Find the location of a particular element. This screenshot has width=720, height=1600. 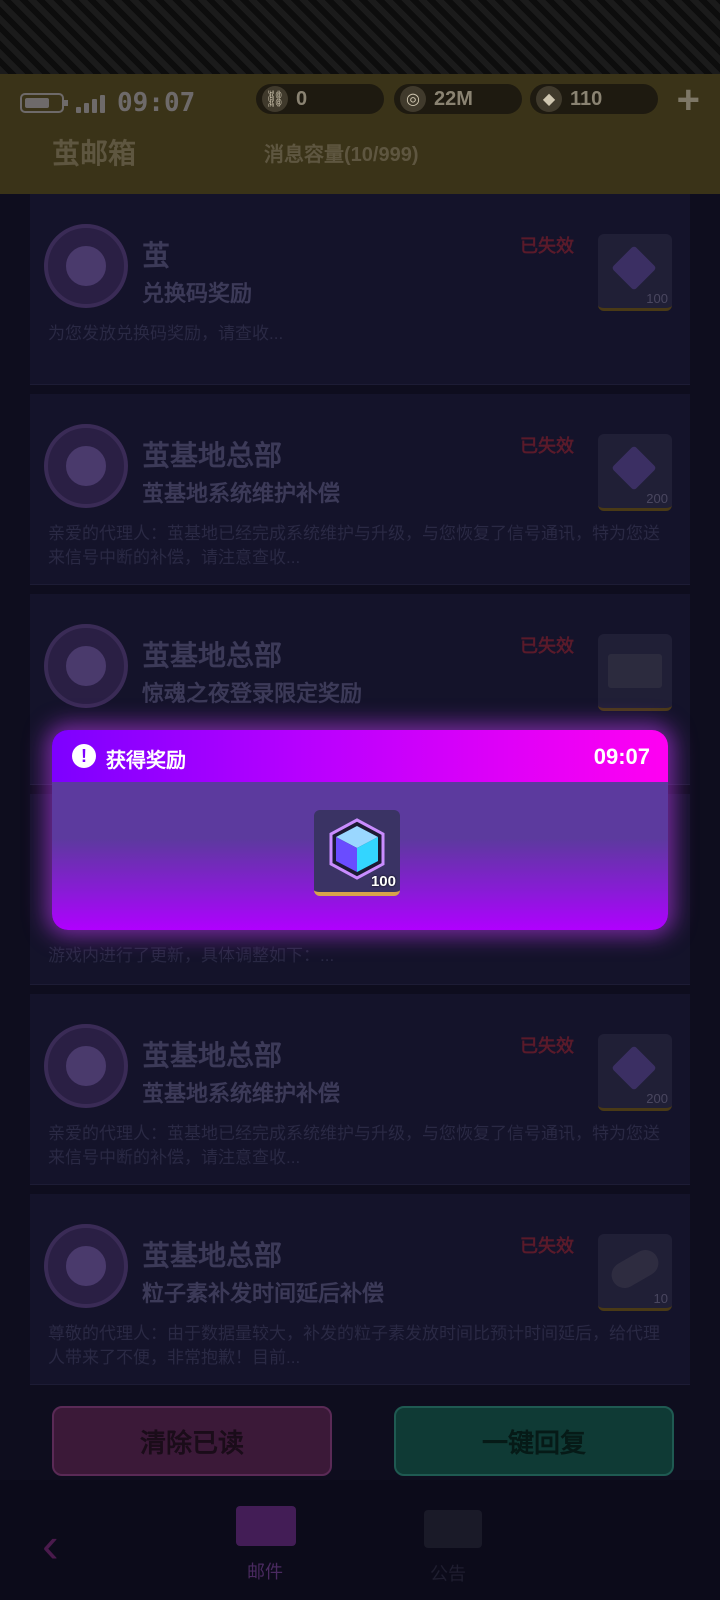

status-time: 09:07 is located at coordinates (156, 103).